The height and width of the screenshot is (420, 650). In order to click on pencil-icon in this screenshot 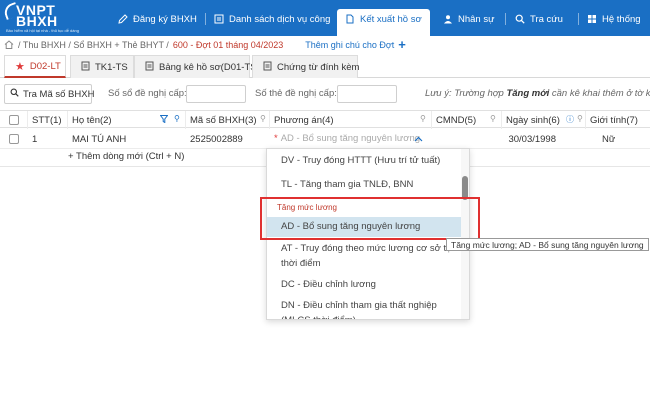, I will do `click(123, 19)`.